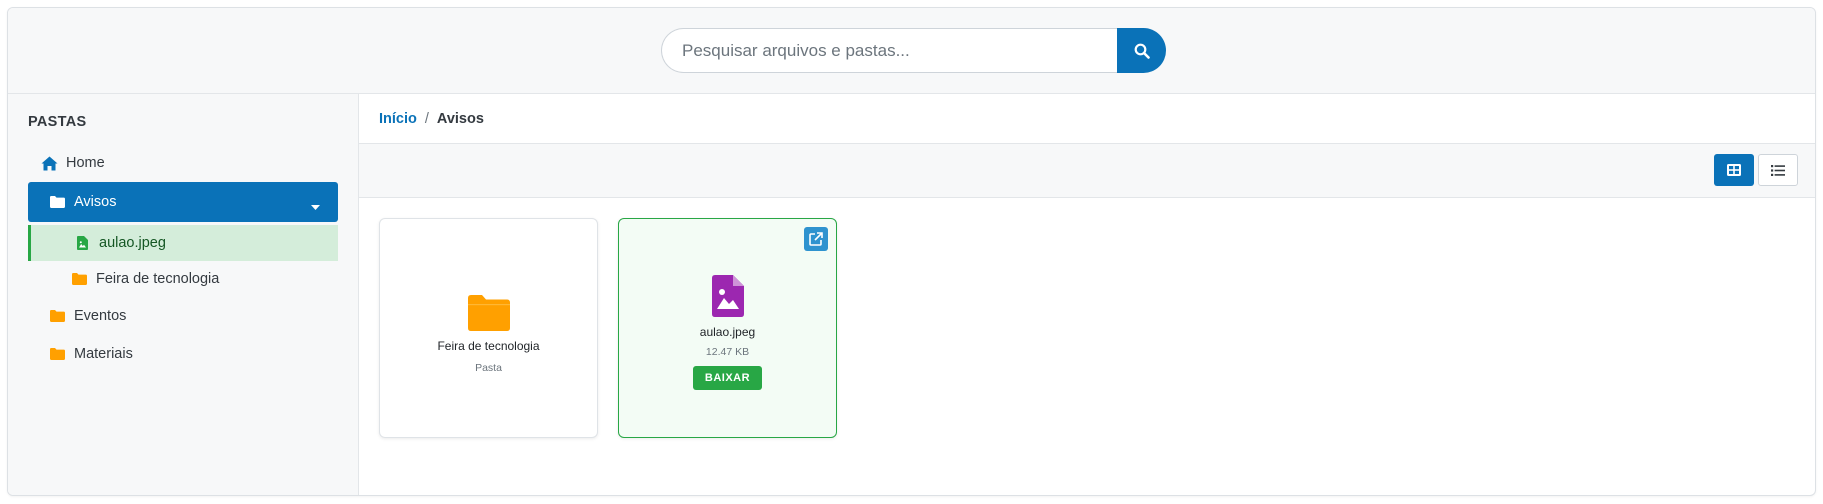 The width and height of the screenshot is (1823, 504). I want to click on sidebar-item-aulao: aulao.jpeg, so click(183, 243).